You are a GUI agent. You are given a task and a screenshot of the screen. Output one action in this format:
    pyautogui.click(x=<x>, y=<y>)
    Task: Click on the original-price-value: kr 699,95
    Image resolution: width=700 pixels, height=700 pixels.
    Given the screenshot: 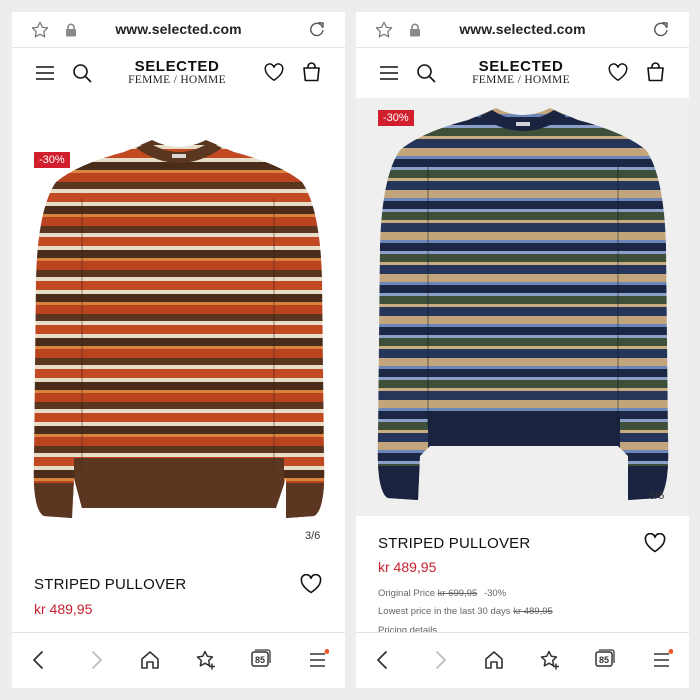 What is the action you would take?
    pyautogui.click(x=457, y=593)
    